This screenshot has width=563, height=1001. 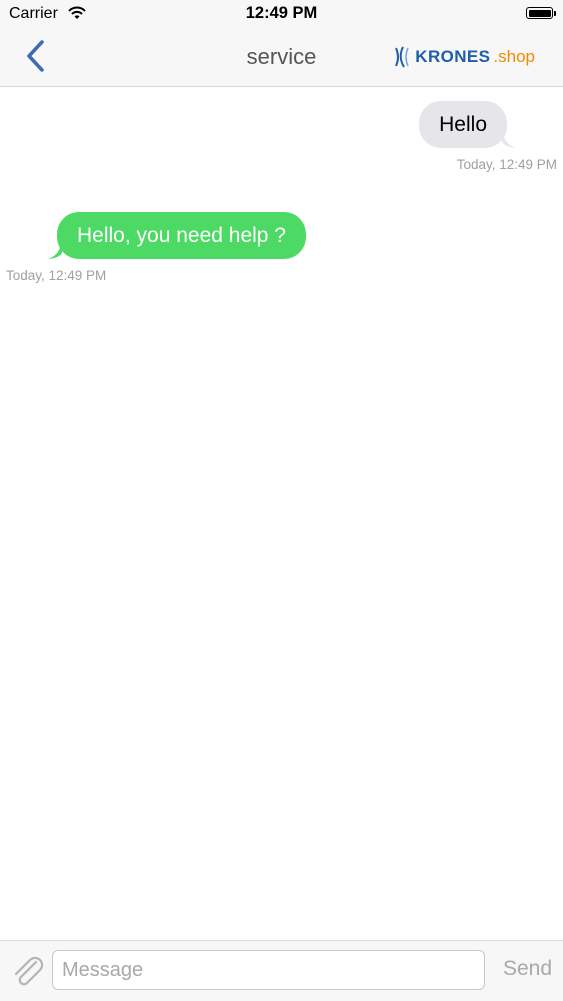 I want to click on message-composer: Send, so click(x=281, y=970).